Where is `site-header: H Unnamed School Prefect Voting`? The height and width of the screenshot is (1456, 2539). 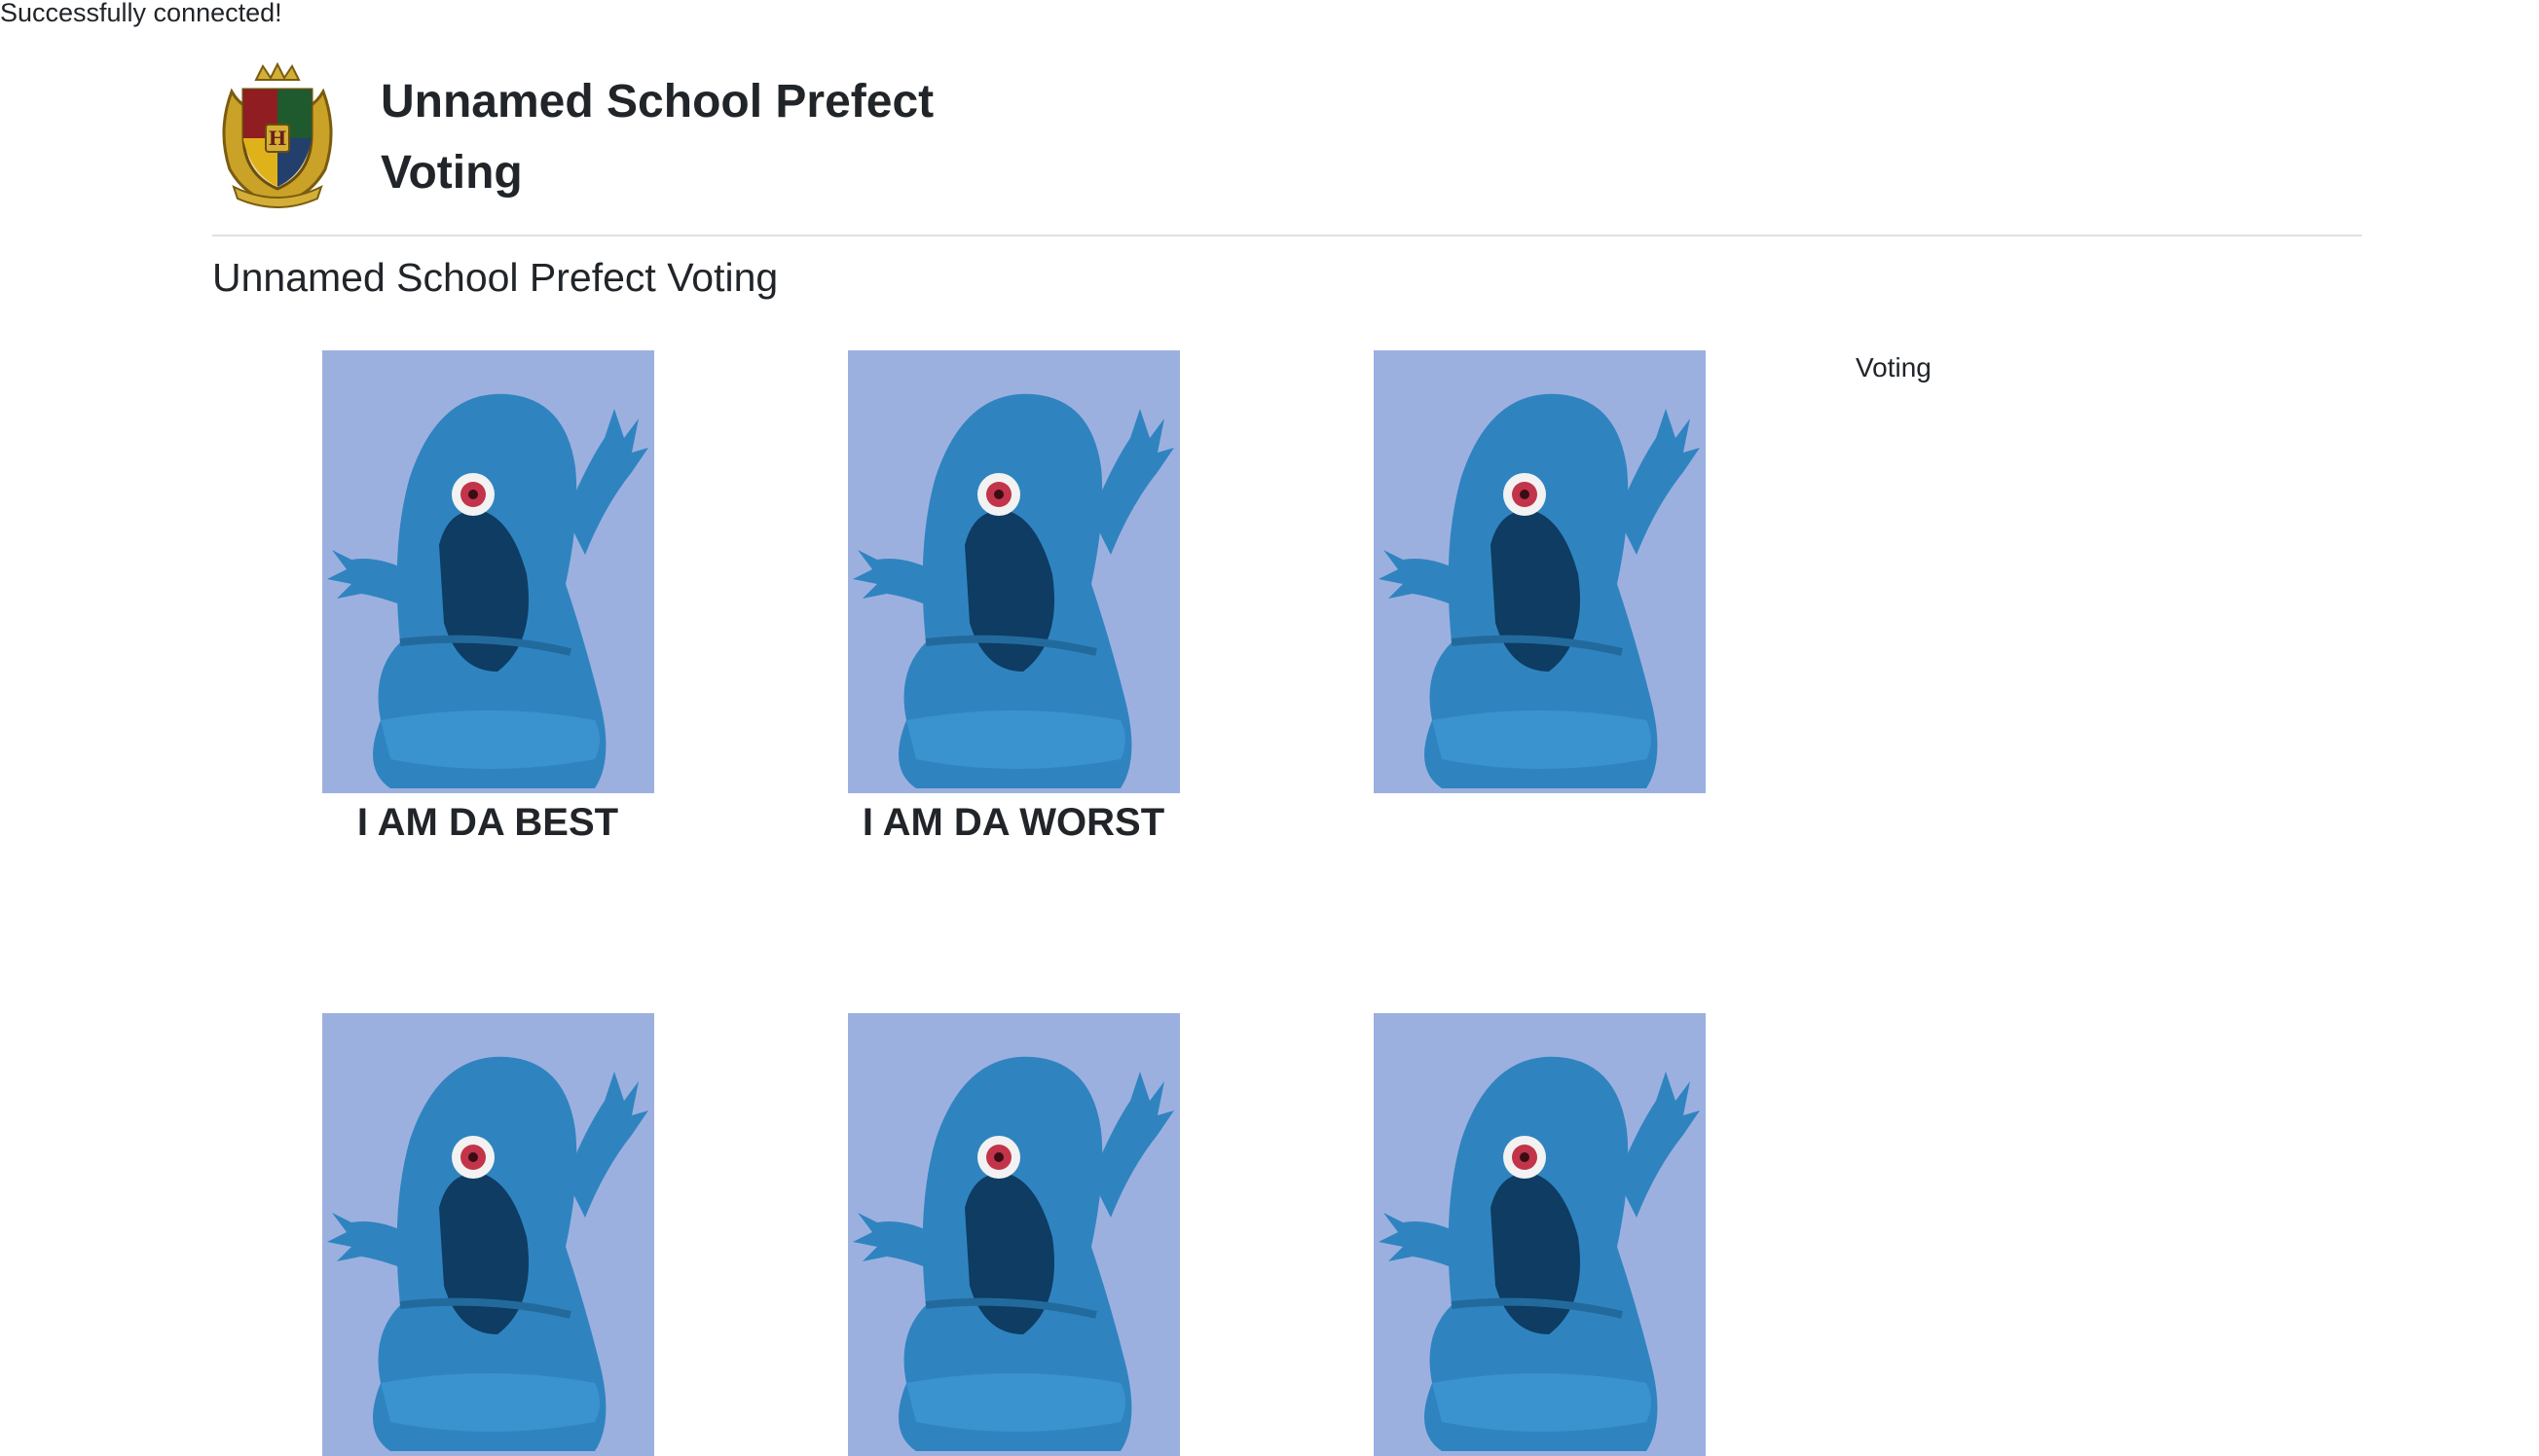
site-header: H Unnamed School Prefect Voting is located at coordinates (1287, 146).